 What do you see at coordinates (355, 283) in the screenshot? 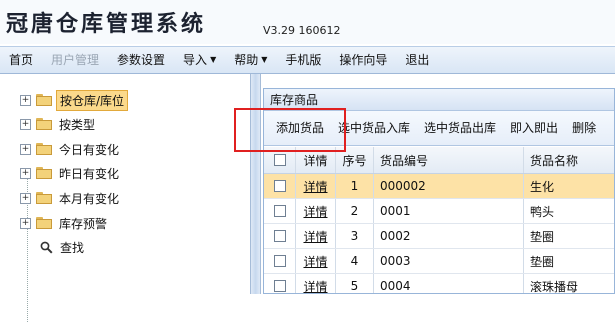
I see `row-number: 5` at bounding box center [355, 283].